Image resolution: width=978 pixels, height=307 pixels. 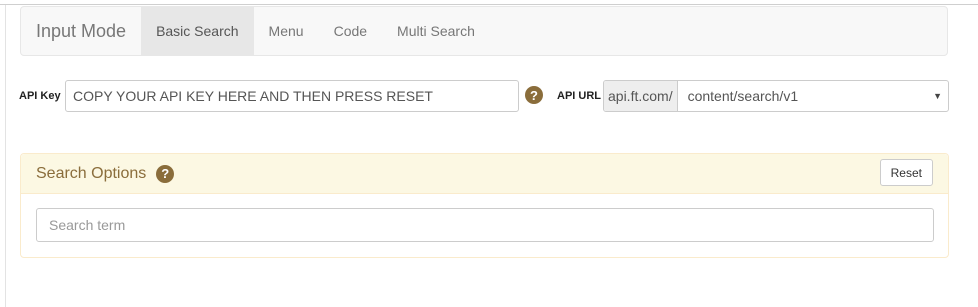 I want to click on api-url-select: content/search/v1 ▼, so click(x=813, y=96).